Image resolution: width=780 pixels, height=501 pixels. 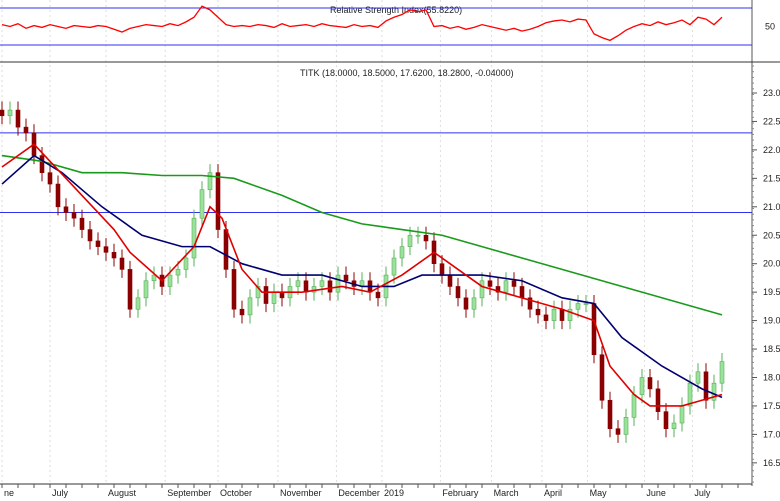 I want to click on rsi-title: Relative Strength Index(55.8220), so click(x=396, y=10).